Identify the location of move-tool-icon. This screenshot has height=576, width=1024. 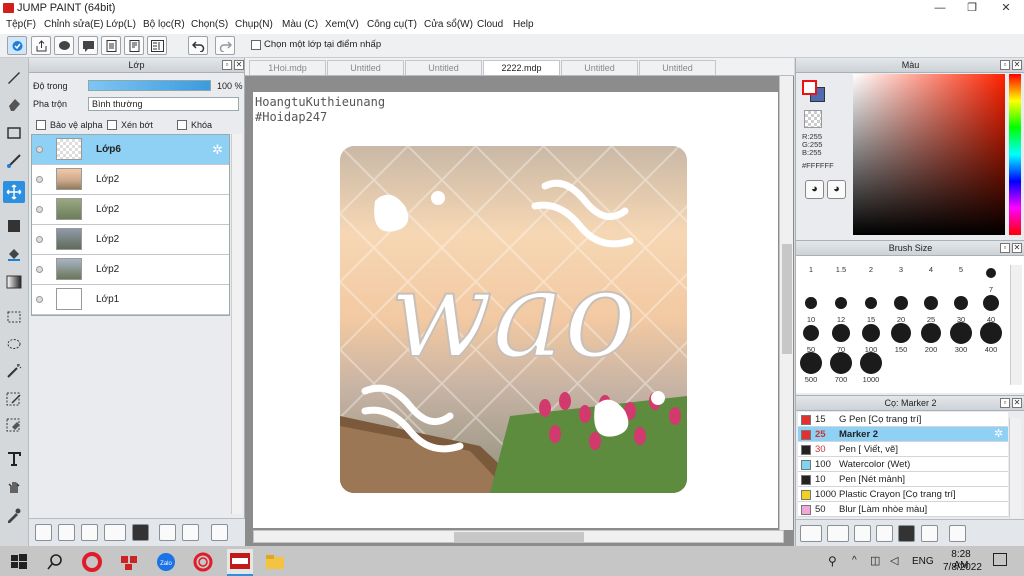
(14, 192).